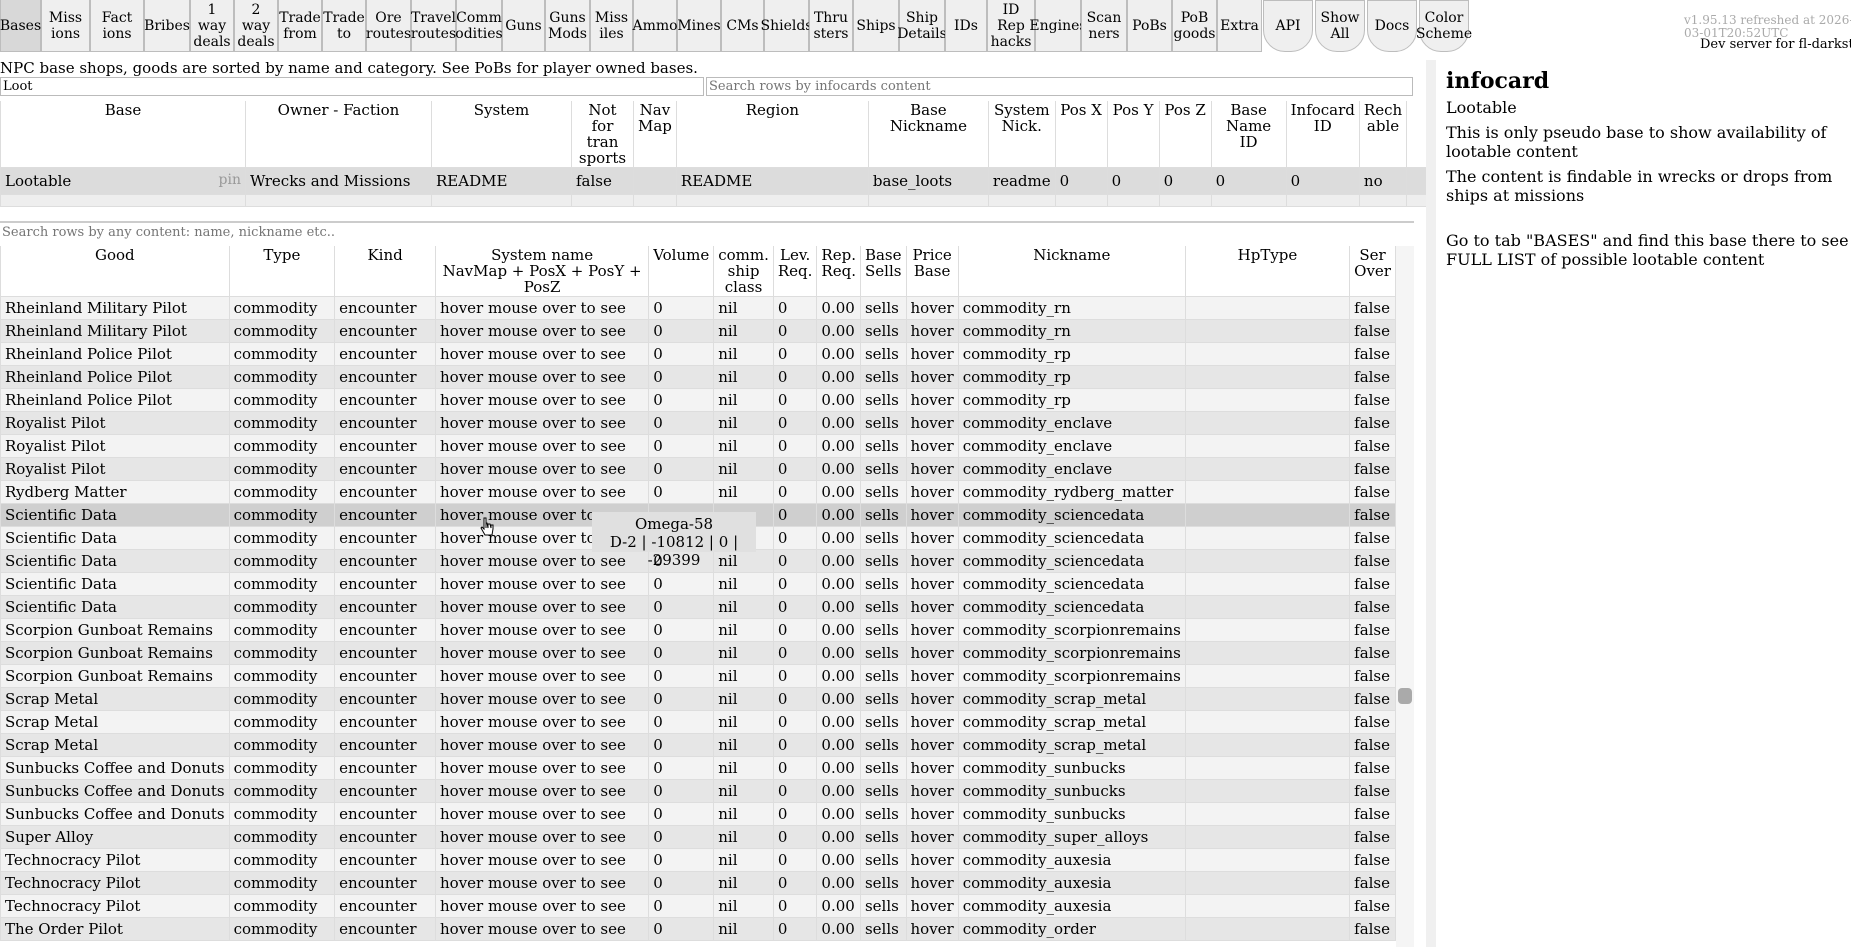  I want to click on tab-scanners: Scan ners, so click(1104, 26).